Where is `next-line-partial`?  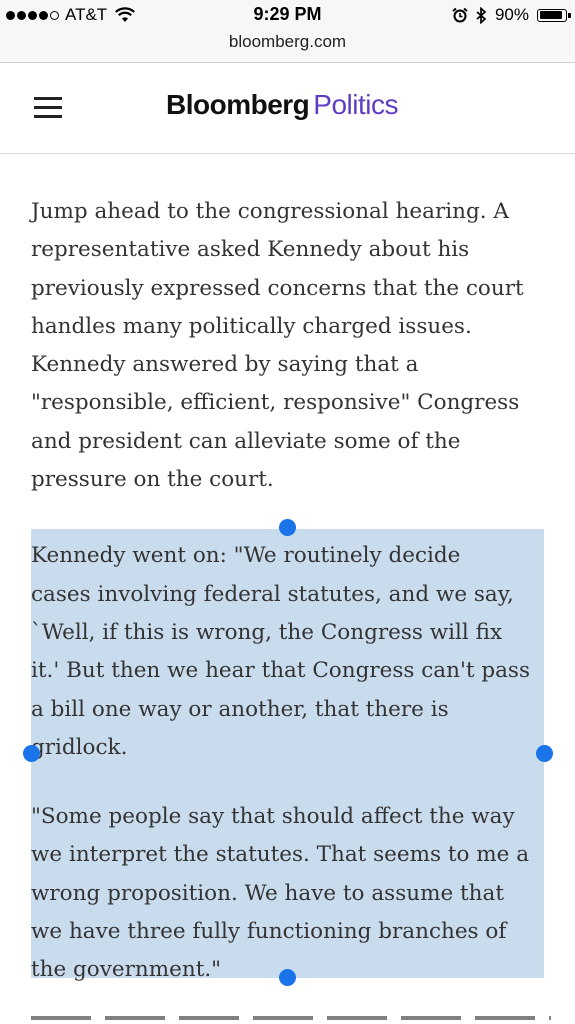 next-line-partial is located at coordinates (291, 1020).